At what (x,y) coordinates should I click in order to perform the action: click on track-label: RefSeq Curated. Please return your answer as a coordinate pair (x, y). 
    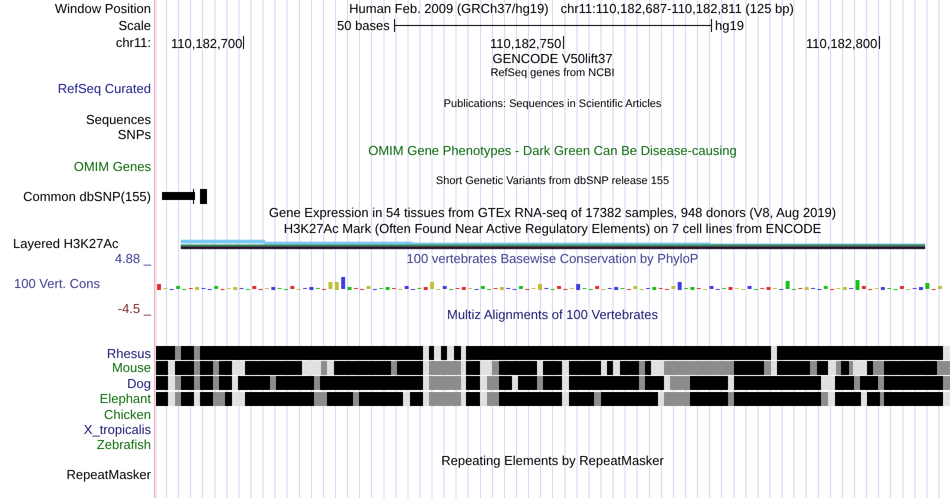
    Looking at the image, I should click on (104, 88).